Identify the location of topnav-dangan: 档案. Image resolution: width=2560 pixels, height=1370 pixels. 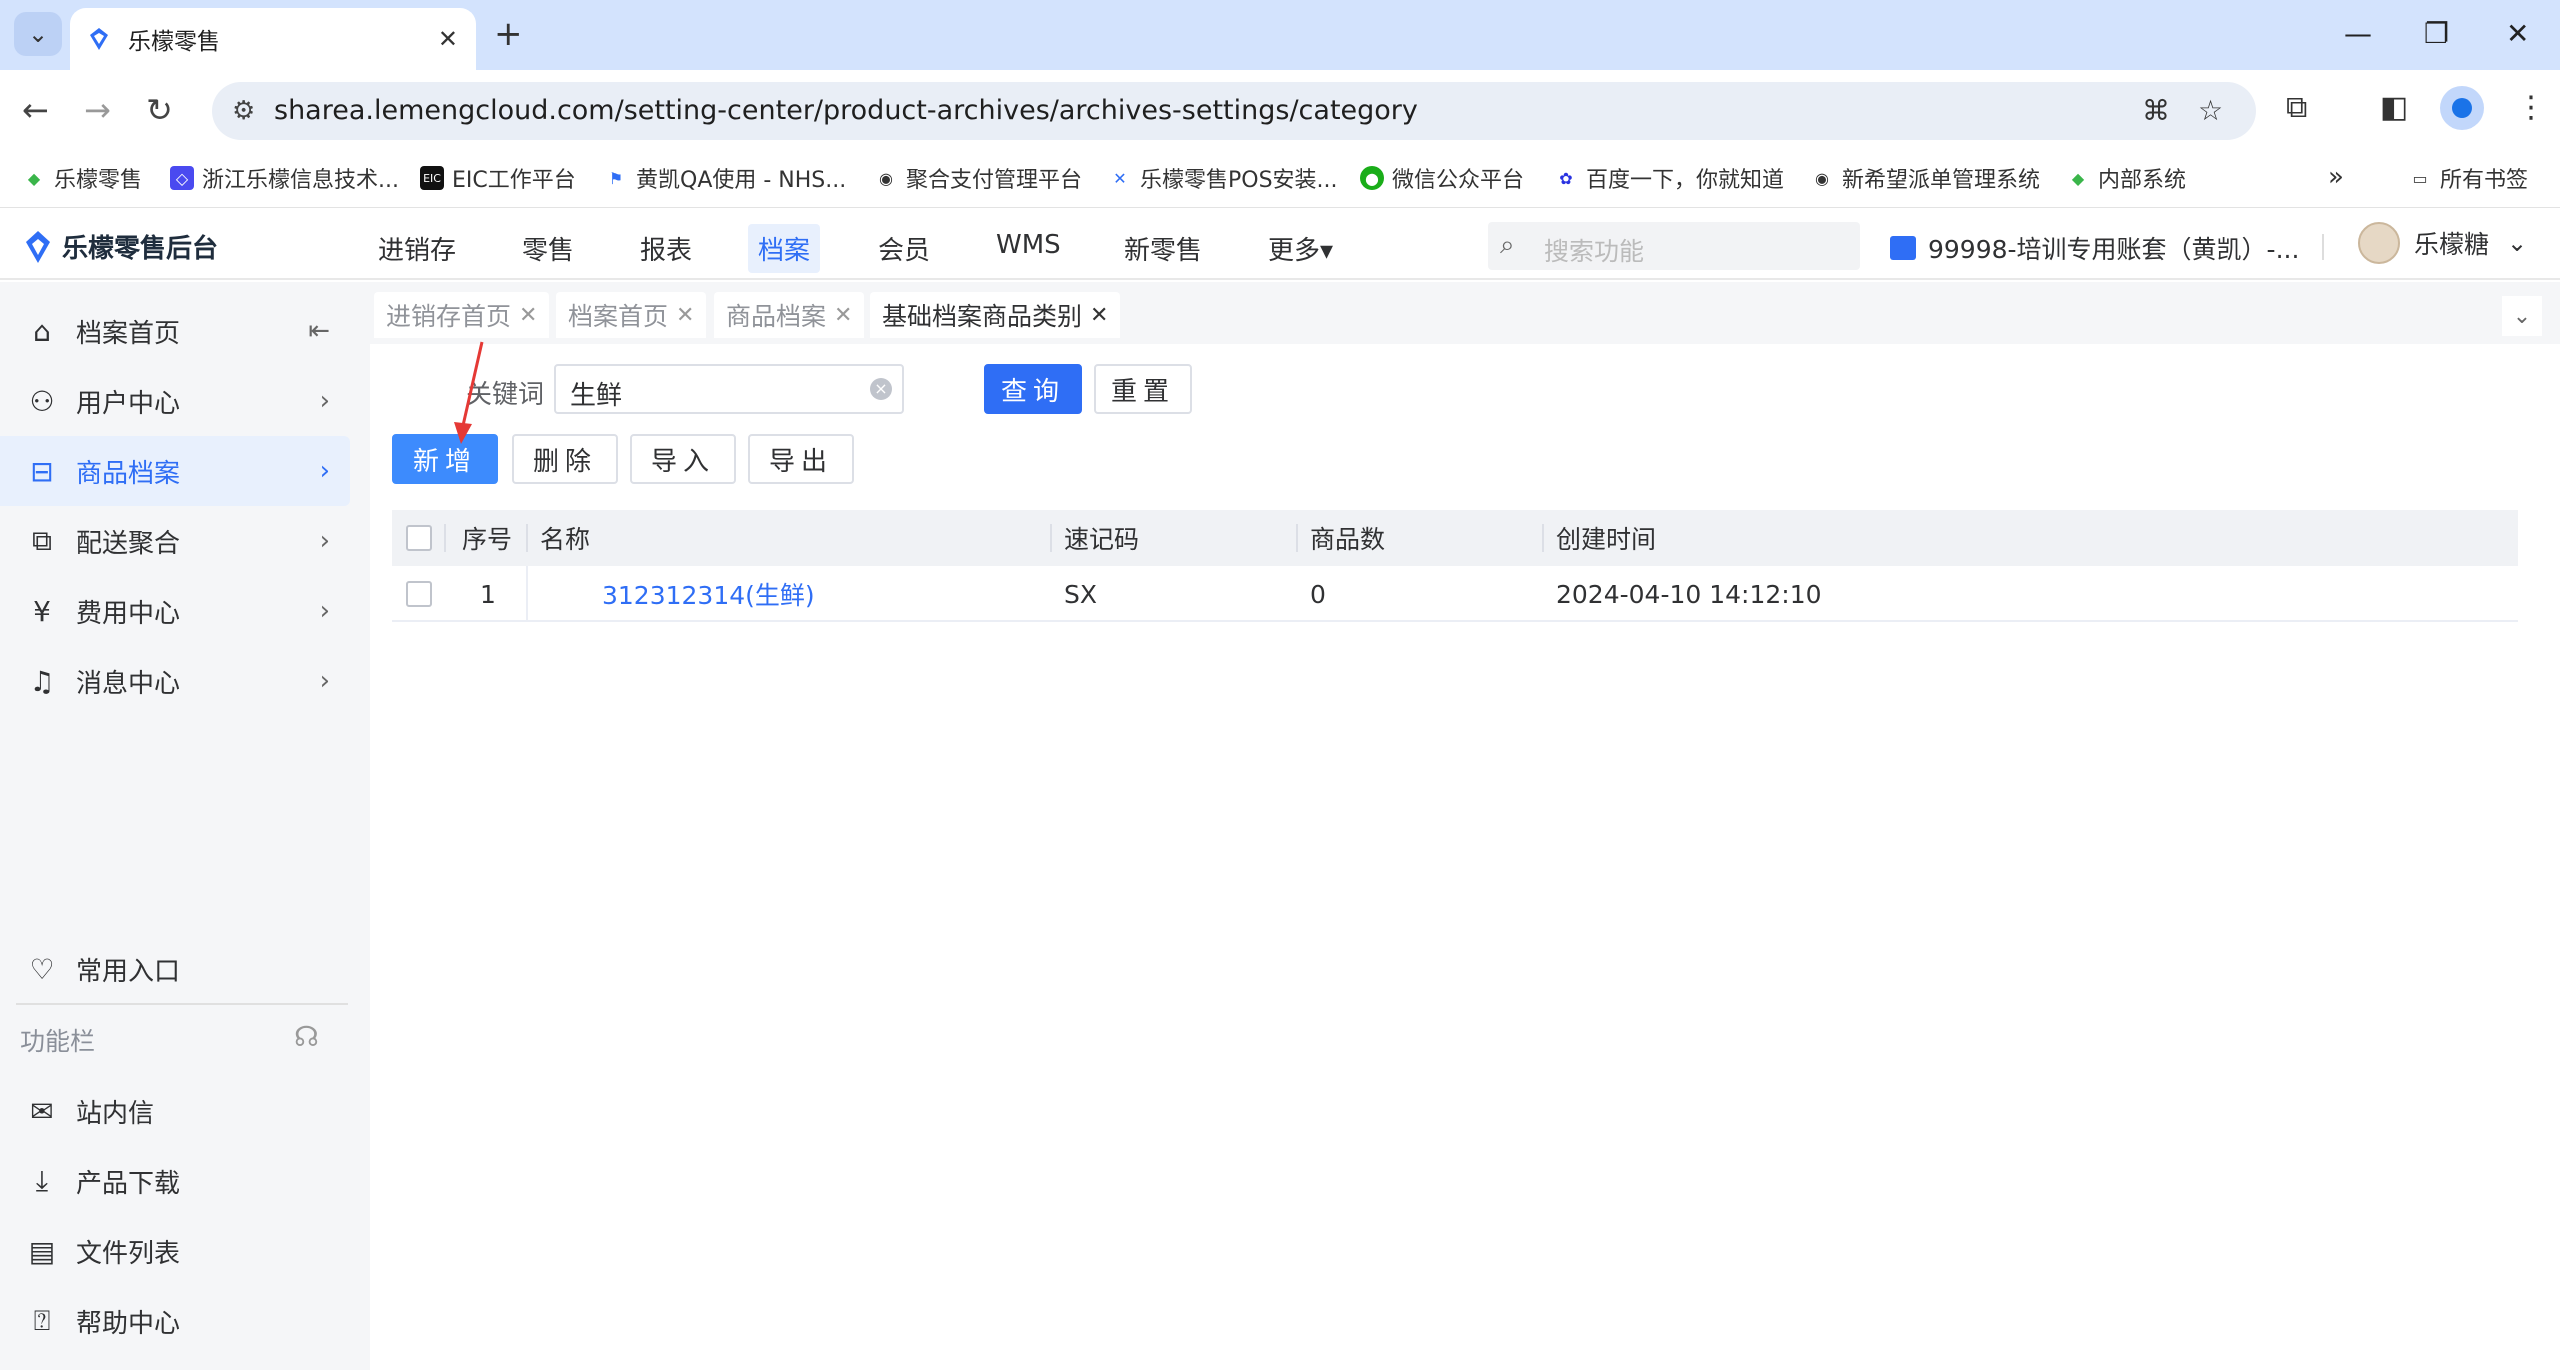
(784, 248).